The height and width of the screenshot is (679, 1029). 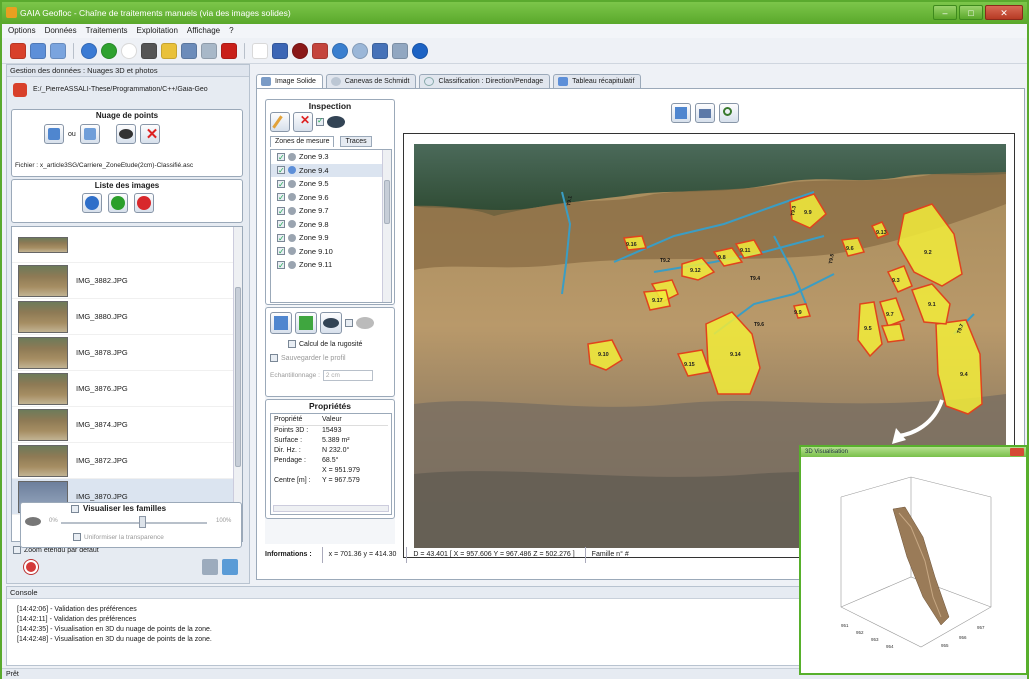 I want to click on list-item: IMG_3872.JPG, so click(x=127, y=461).